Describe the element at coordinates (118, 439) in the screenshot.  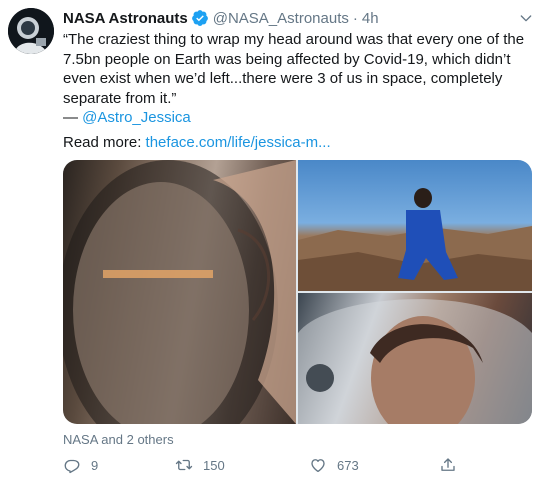
I see `liked-by-text: NASA and 2 others` at that location.